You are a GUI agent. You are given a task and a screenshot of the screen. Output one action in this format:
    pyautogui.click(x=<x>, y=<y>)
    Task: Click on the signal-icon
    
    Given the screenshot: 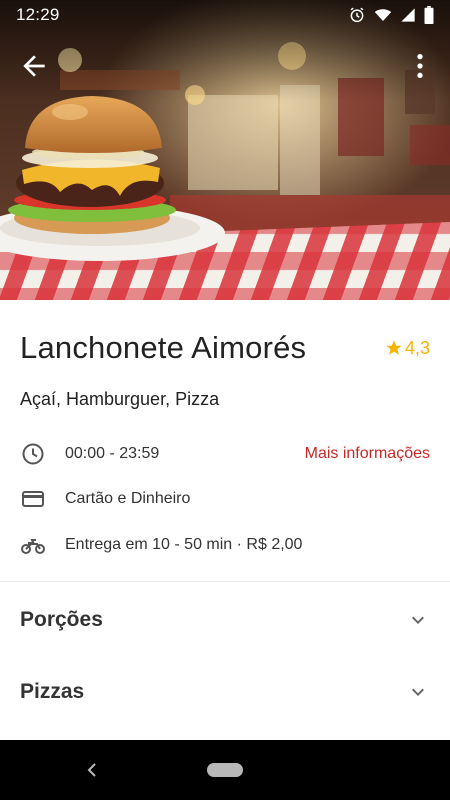 What is the action you would take?
    pyautogui.click(x=408, y=15)
    